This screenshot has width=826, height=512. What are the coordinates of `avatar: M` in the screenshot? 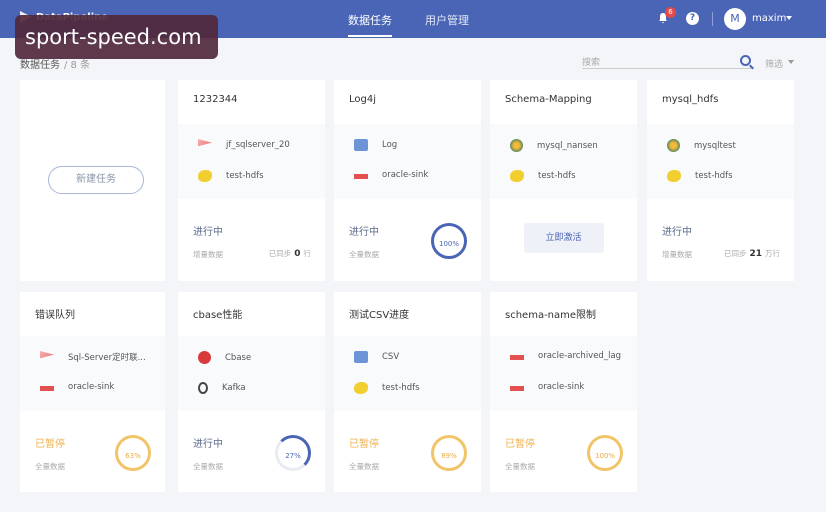 It's located at (735, 19).